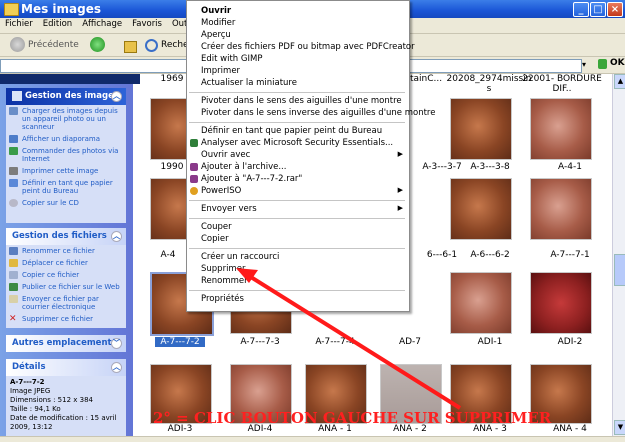 The image size is (625, 442). Describe the element at coordinates (352, 418) in the screenshot. I see `annotation-text: 2° = CLIC BOUTON GAUCHE SUR SUPPRIMER` at that location.